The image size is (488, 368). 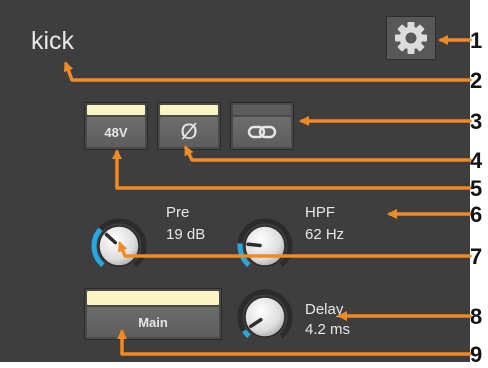 I want to click on link-icon, so click(x=262, y=132).